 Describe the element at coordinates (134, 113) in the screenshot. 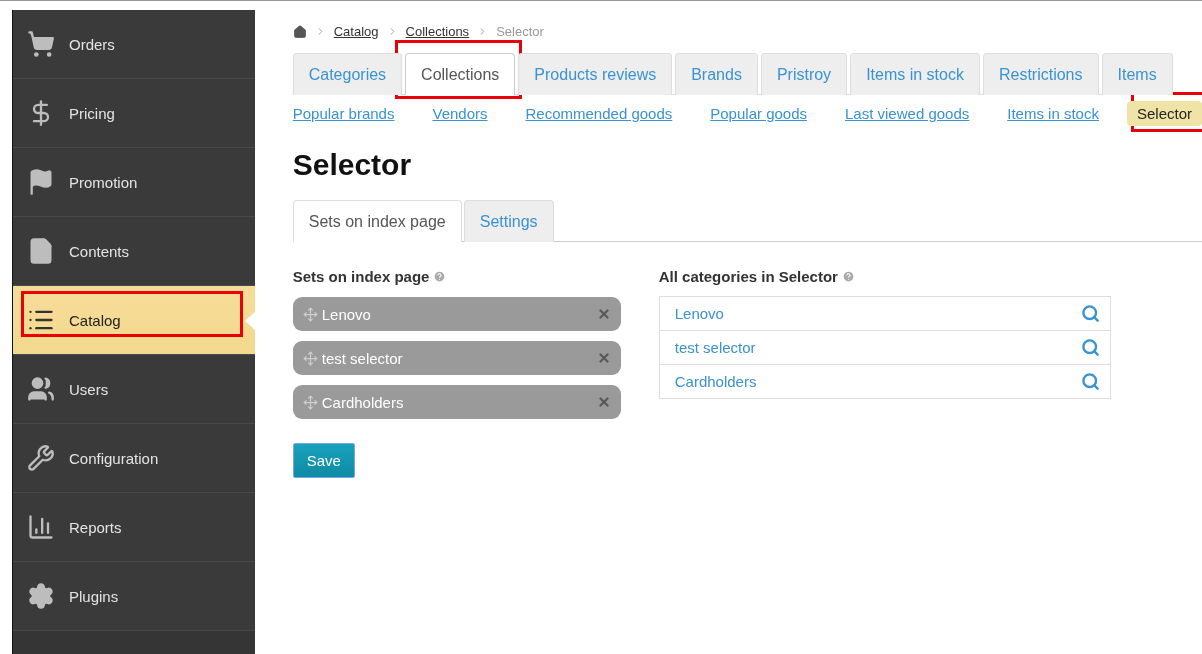

I see `sidebar-item: Pricing` at that location.